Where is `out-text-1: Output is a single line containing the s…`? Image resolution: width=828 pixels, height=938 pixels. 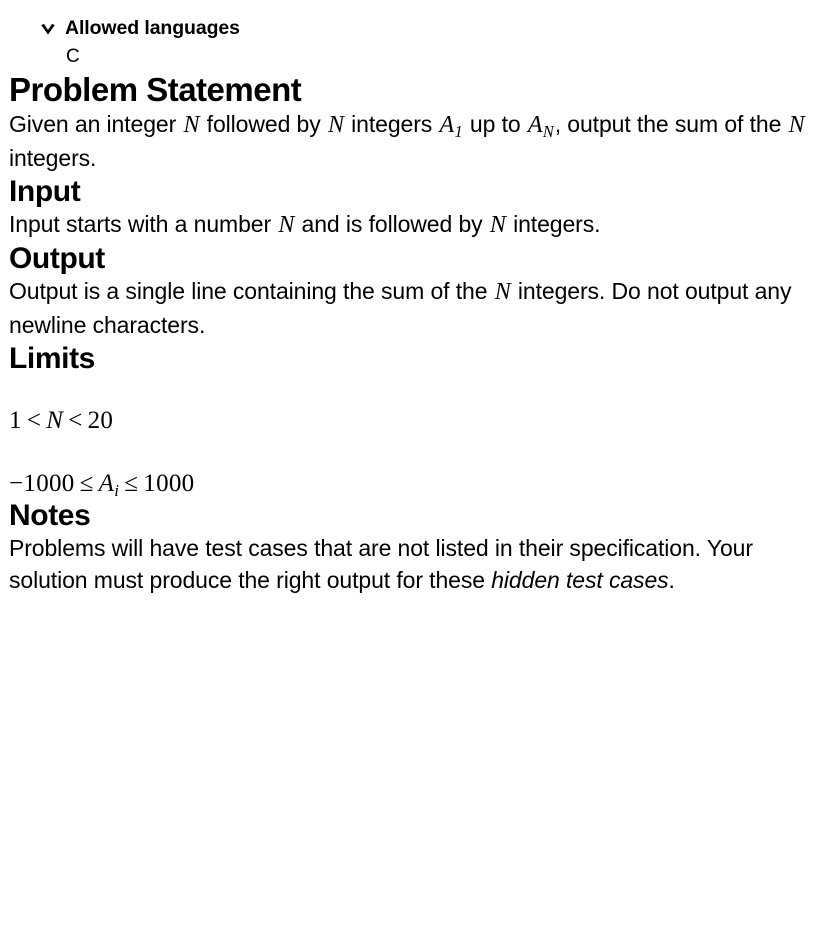 out-text-1: Output is a single line containing the s… is located at coordinates (251, 291).